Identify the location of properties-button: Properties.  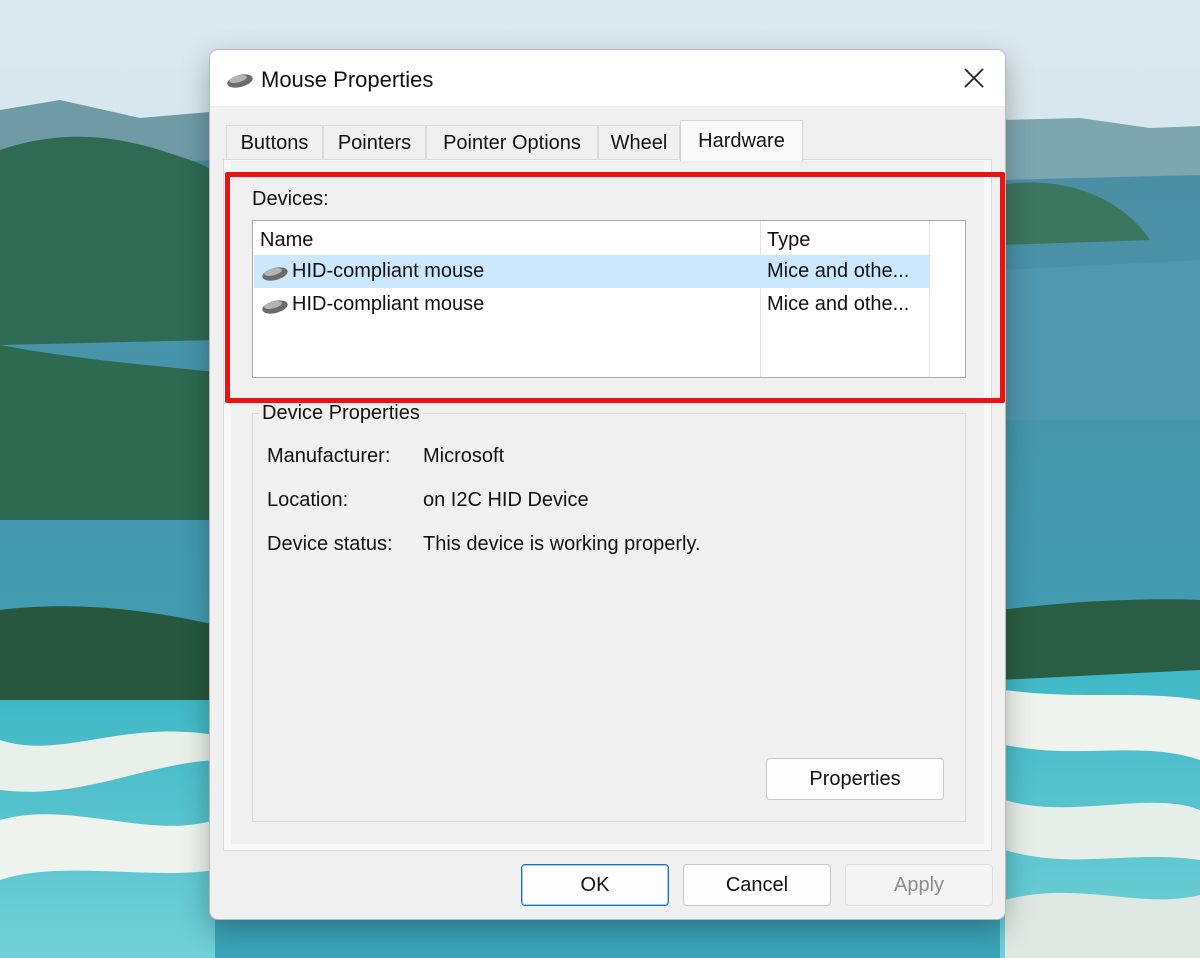
(855, 779).